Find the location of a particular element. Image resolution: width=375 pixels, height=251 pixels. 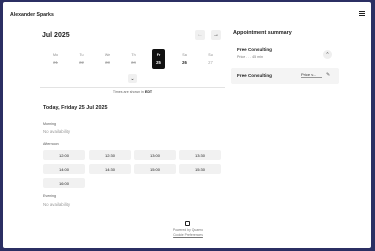

expand-calendar-button: ⌄ is located at coordinates (132, 78).